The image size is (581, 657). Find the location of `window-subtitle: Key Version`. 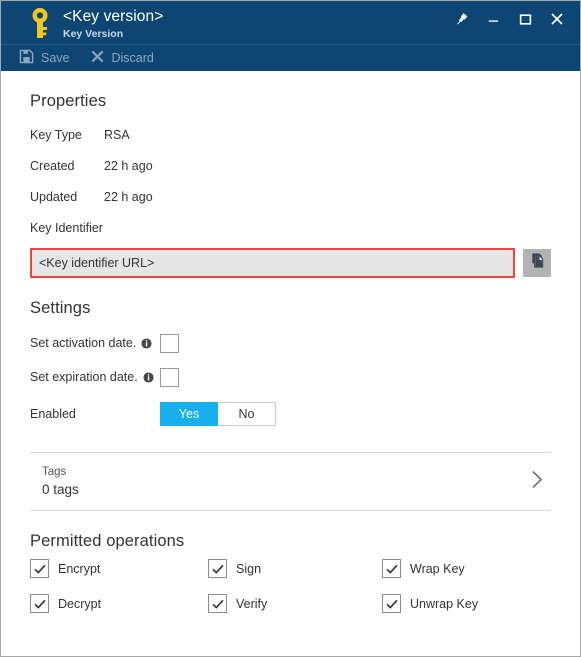

window-subtitle: Key Version is located at coordinates (93, 34).